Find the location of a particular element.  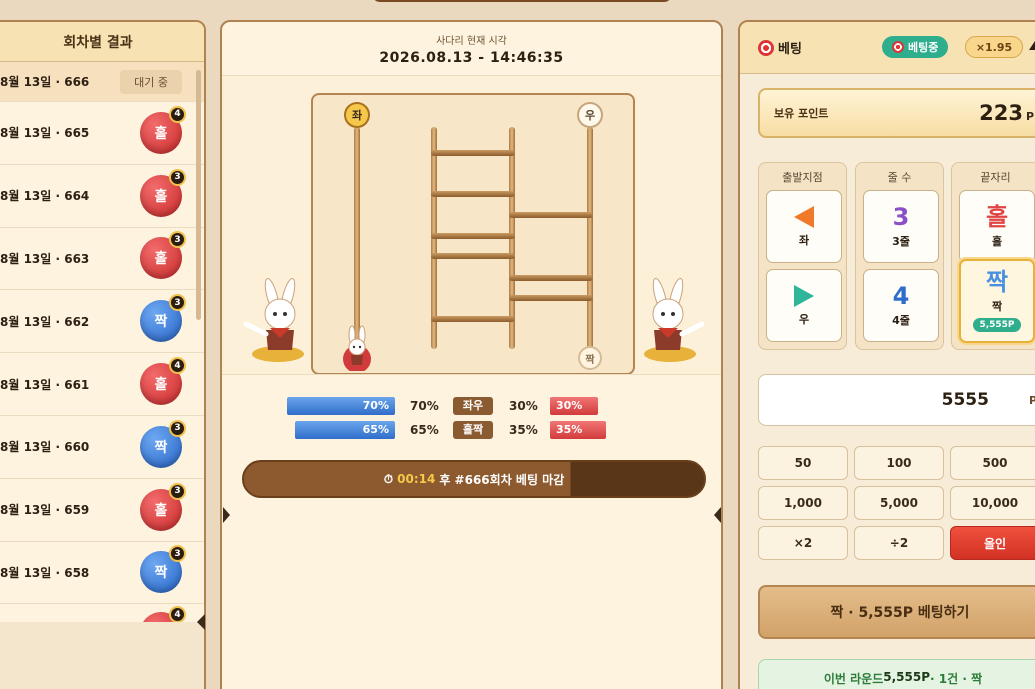

round-label: 8월 13일 · 666 is located at coordinates (45, 82).